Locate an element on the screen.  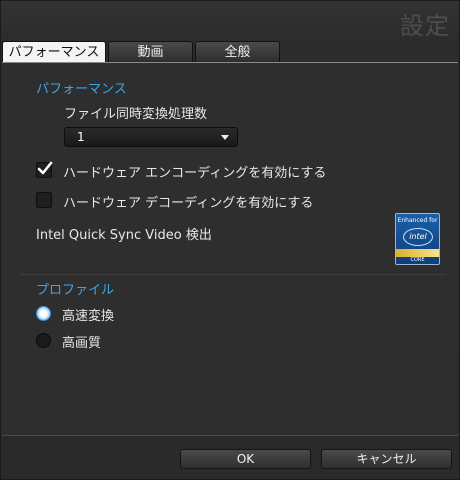
badge-top-text: Enhanced for is located at coordinates (417, 220).